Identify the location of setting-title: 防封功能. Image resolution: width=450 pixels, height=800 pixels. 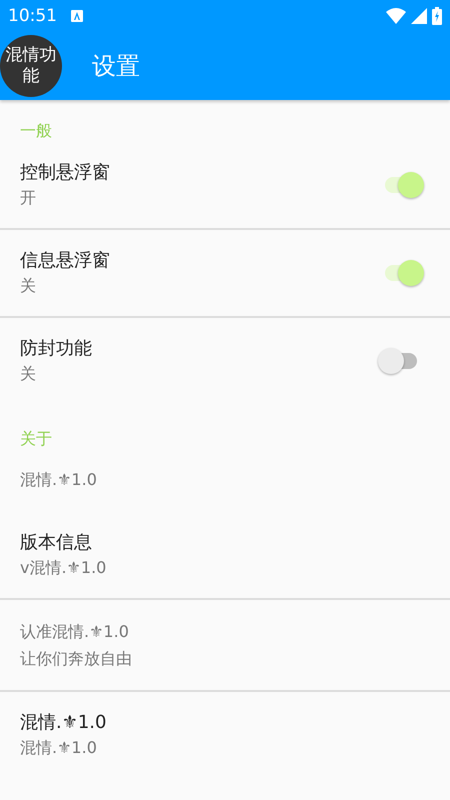
(56, 349).